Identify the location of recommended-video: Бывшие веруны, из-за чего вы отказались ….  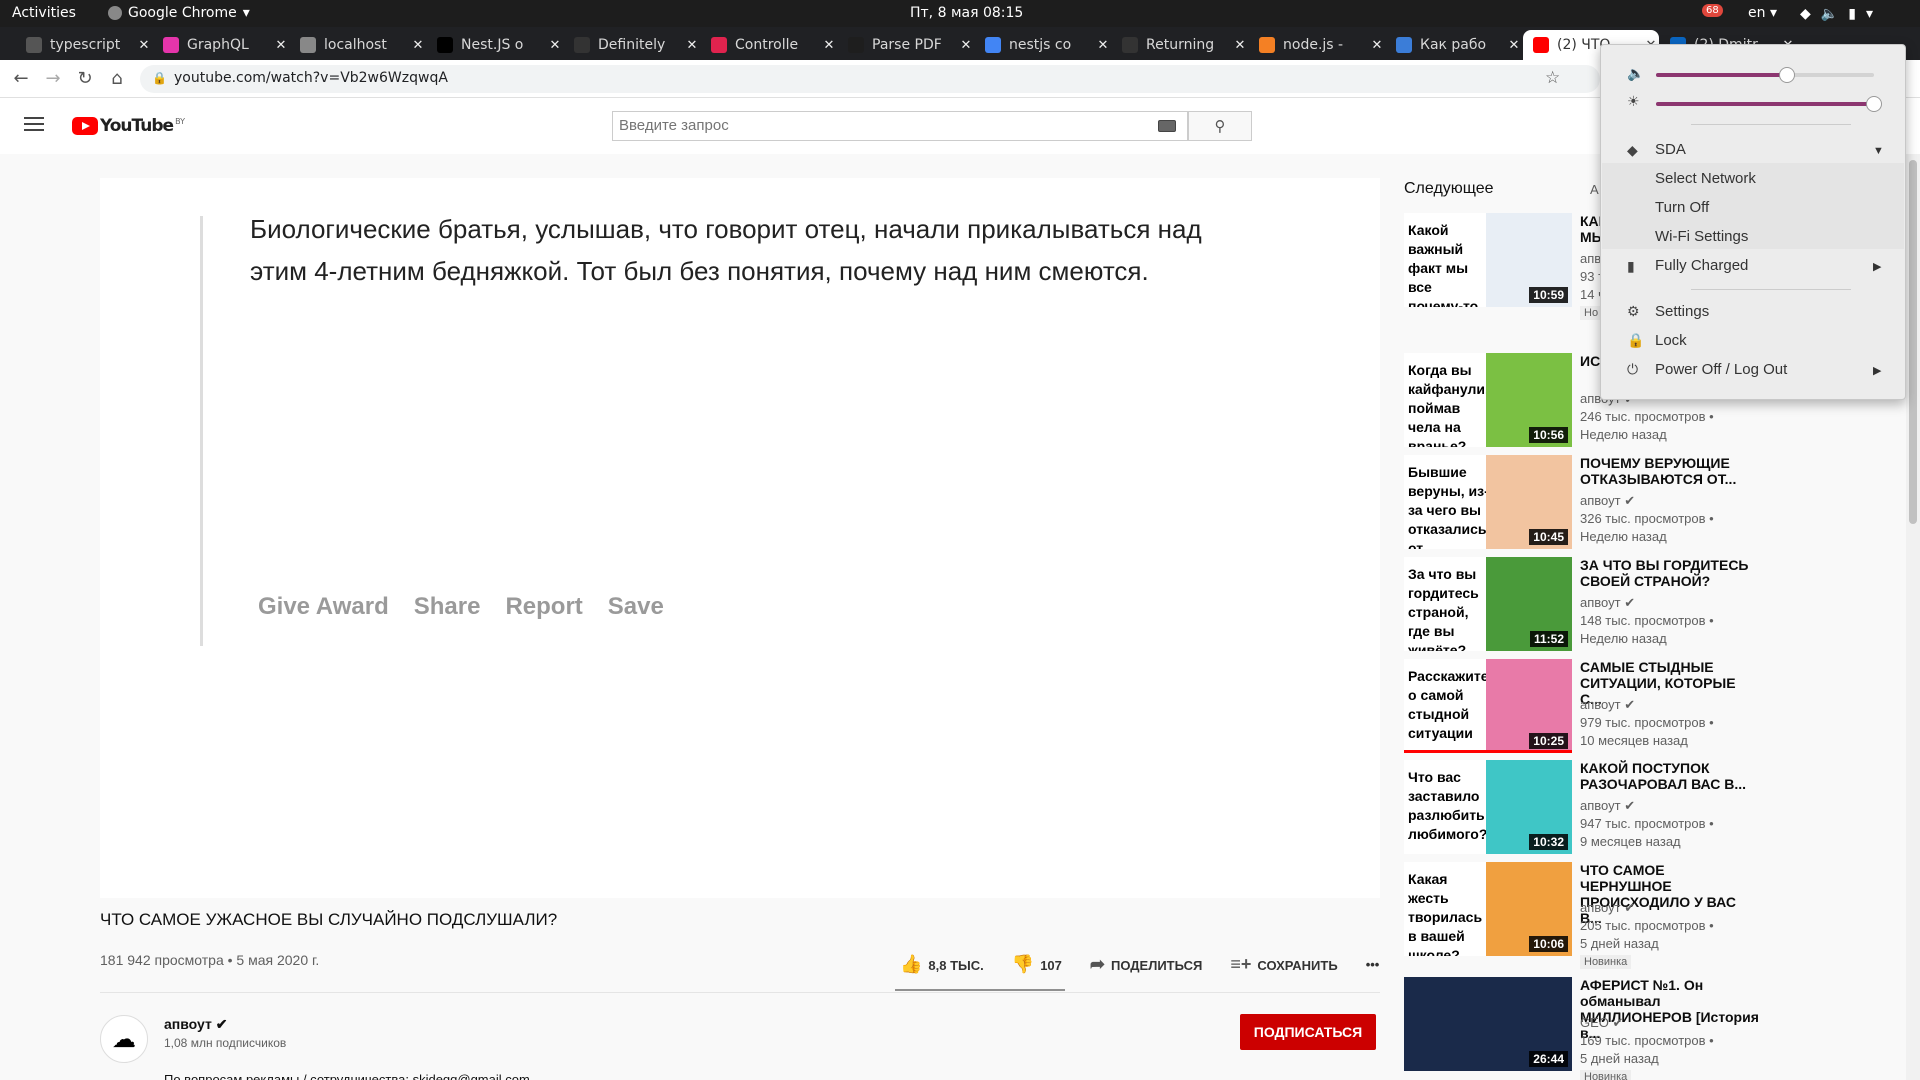
(1644, 502).